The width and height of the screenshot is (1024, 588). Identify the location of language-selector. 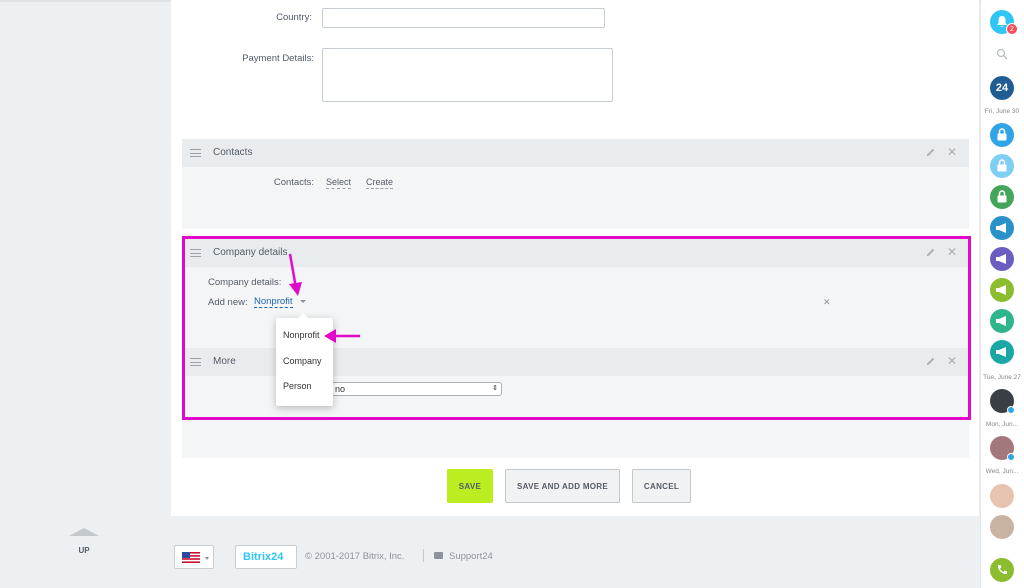
(194, 557).